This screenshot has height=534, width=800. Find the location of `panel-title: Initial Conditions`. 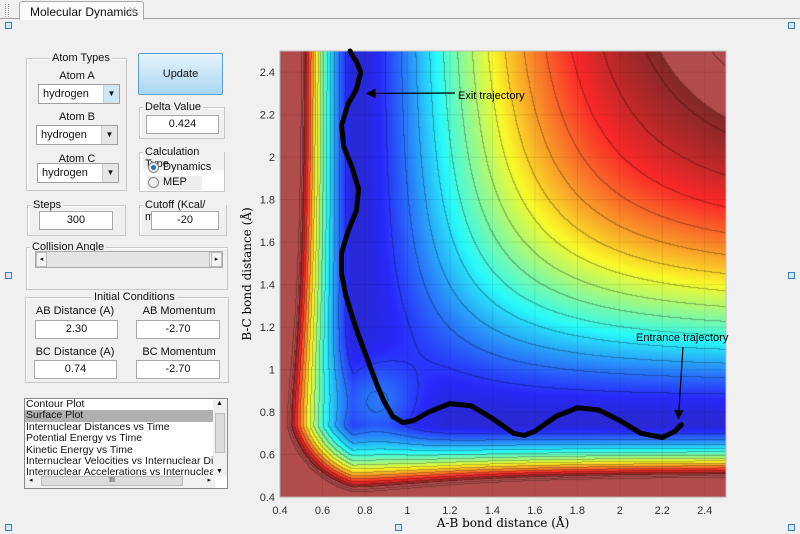

panel-title: Initial Conditions is located at coordinates (134, 297).